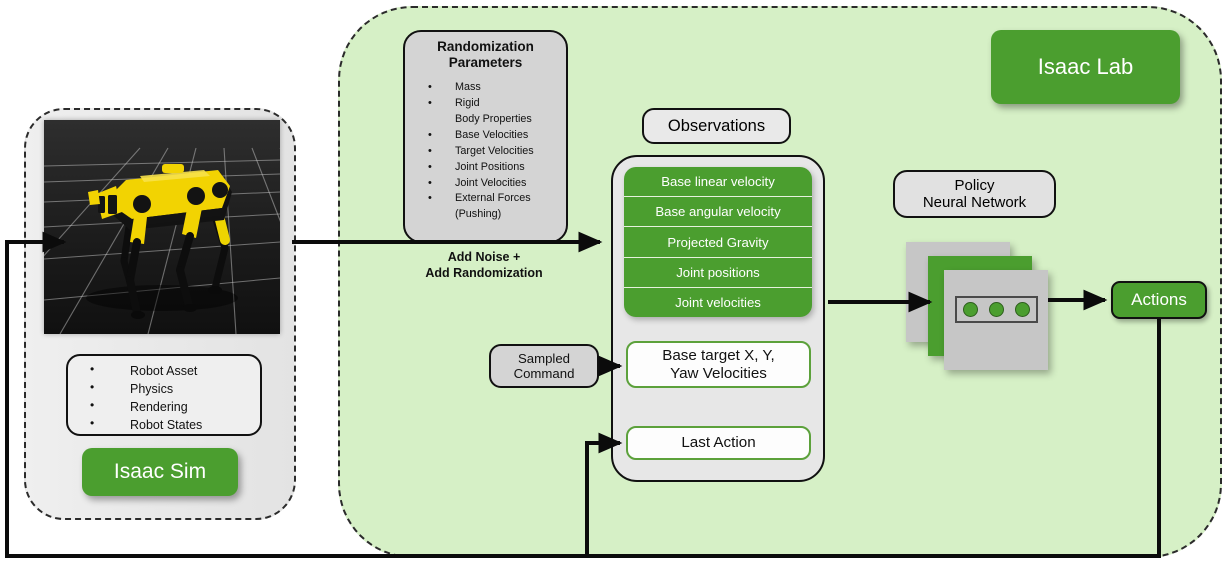  I want to click on observations-label: Observations, so click(716, 126).